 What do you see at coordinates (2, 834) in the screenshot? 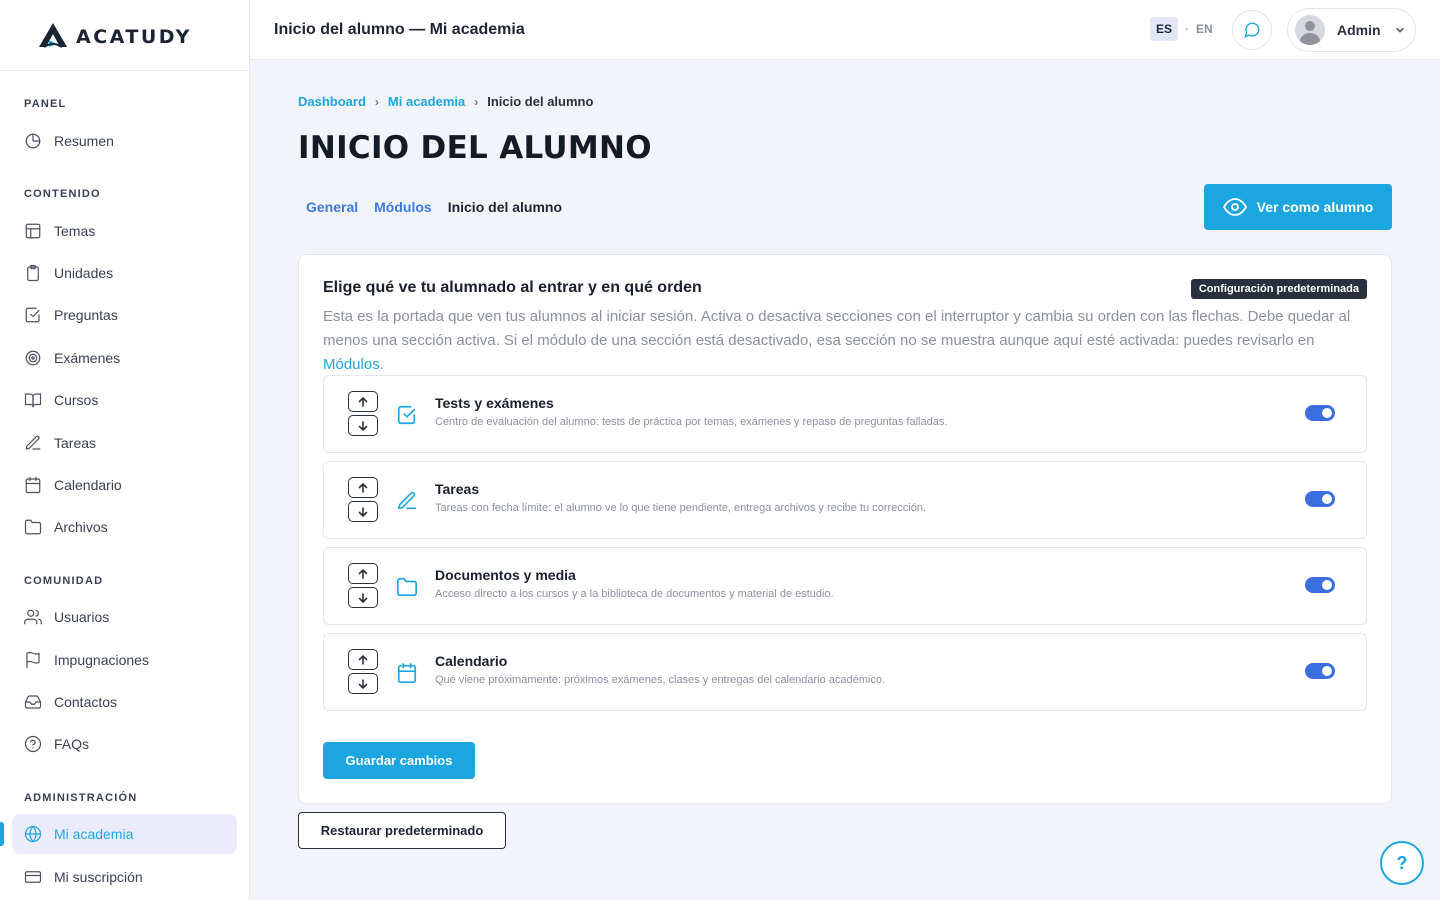
I see `active-indicator` at bounding box center [2, 834].